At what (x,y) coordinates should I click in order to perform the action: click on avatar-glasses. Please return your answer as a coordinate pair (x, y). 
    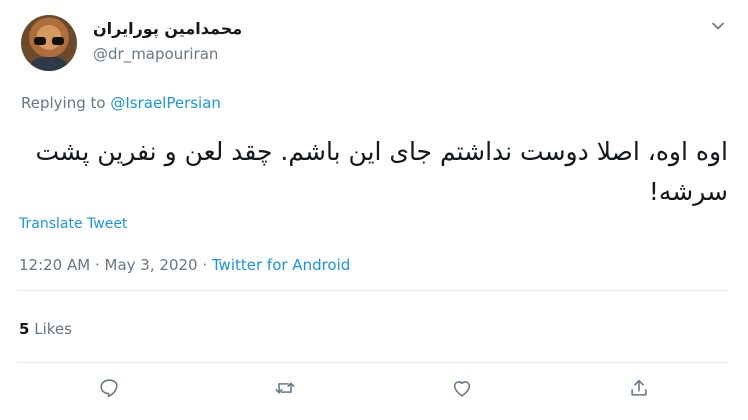
    Looking at the image, I should click on (49, 41).